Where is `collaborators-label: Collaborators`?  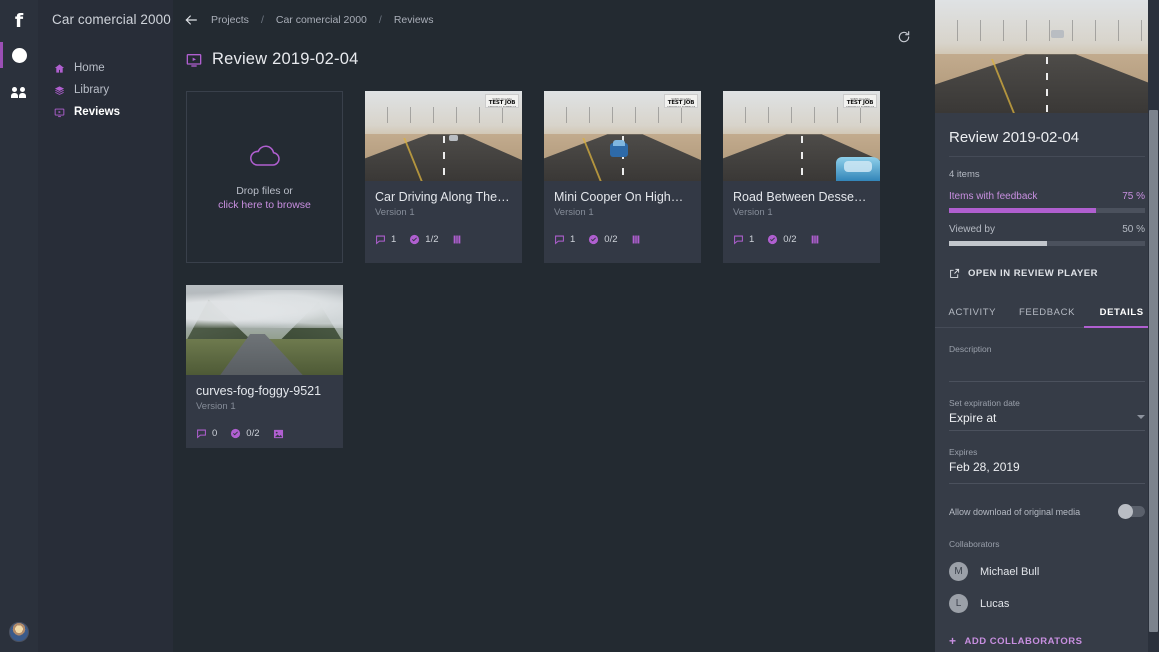 collaborators-label: Collaborators is located at coordinates (974, 544).